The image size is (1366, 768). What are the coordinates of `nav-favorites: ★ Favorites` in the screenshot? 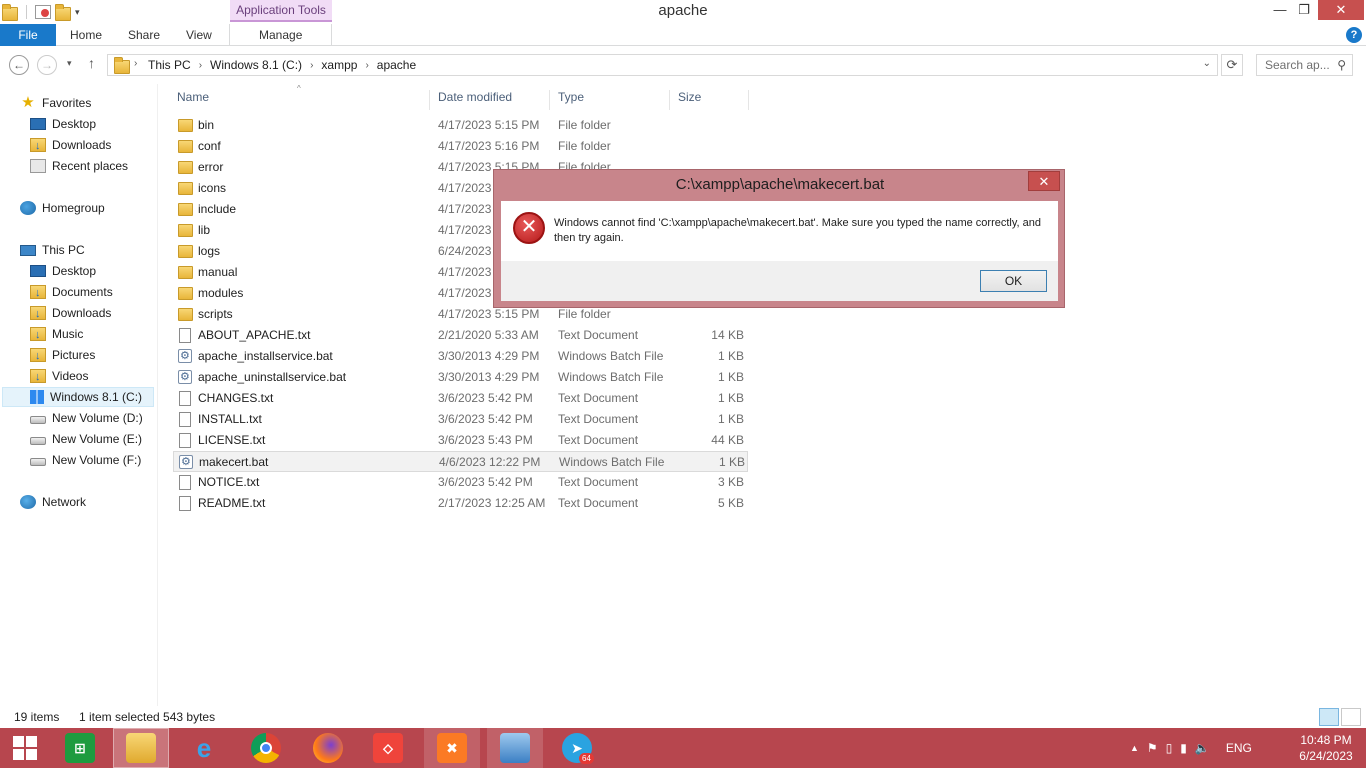 It's located at (55, 103).